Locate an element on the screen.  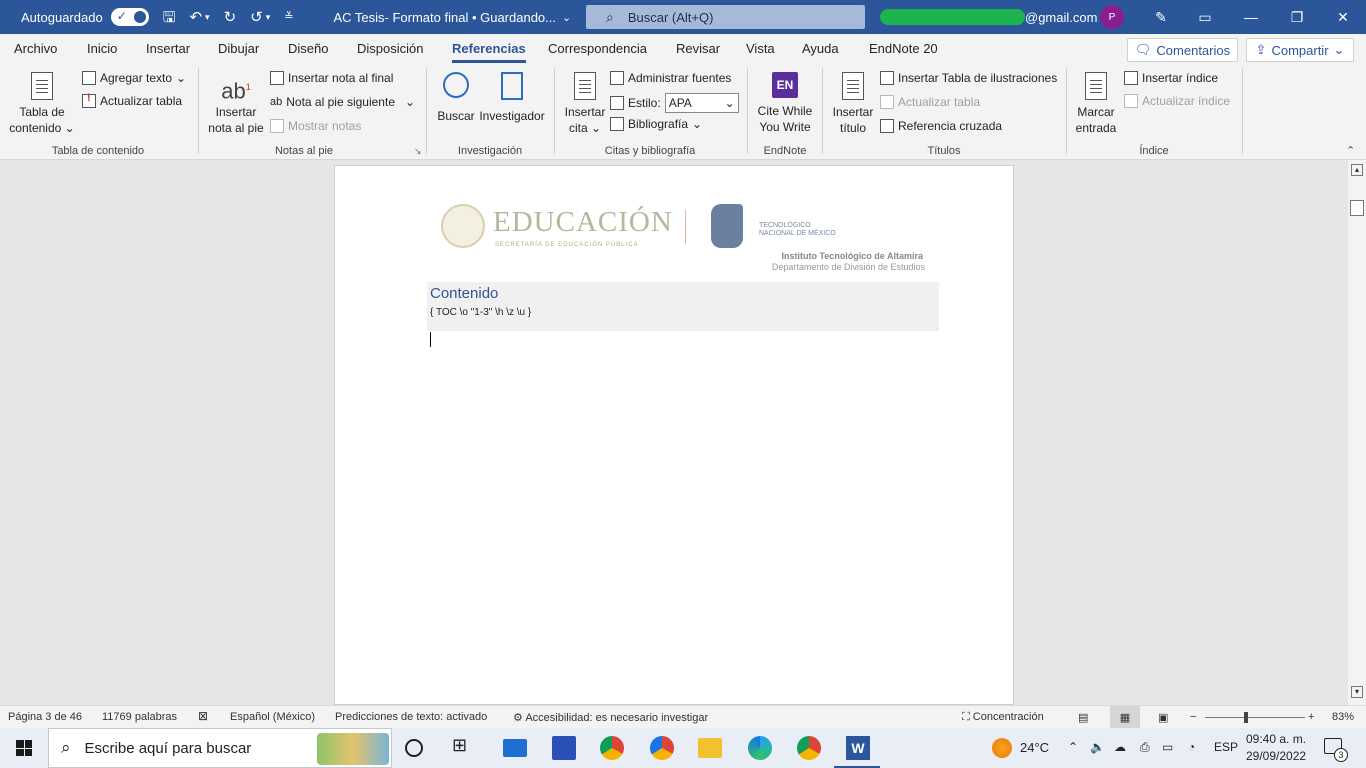
insert-endnote-button: Insertar nota al final is located at coordinates (331, 78).